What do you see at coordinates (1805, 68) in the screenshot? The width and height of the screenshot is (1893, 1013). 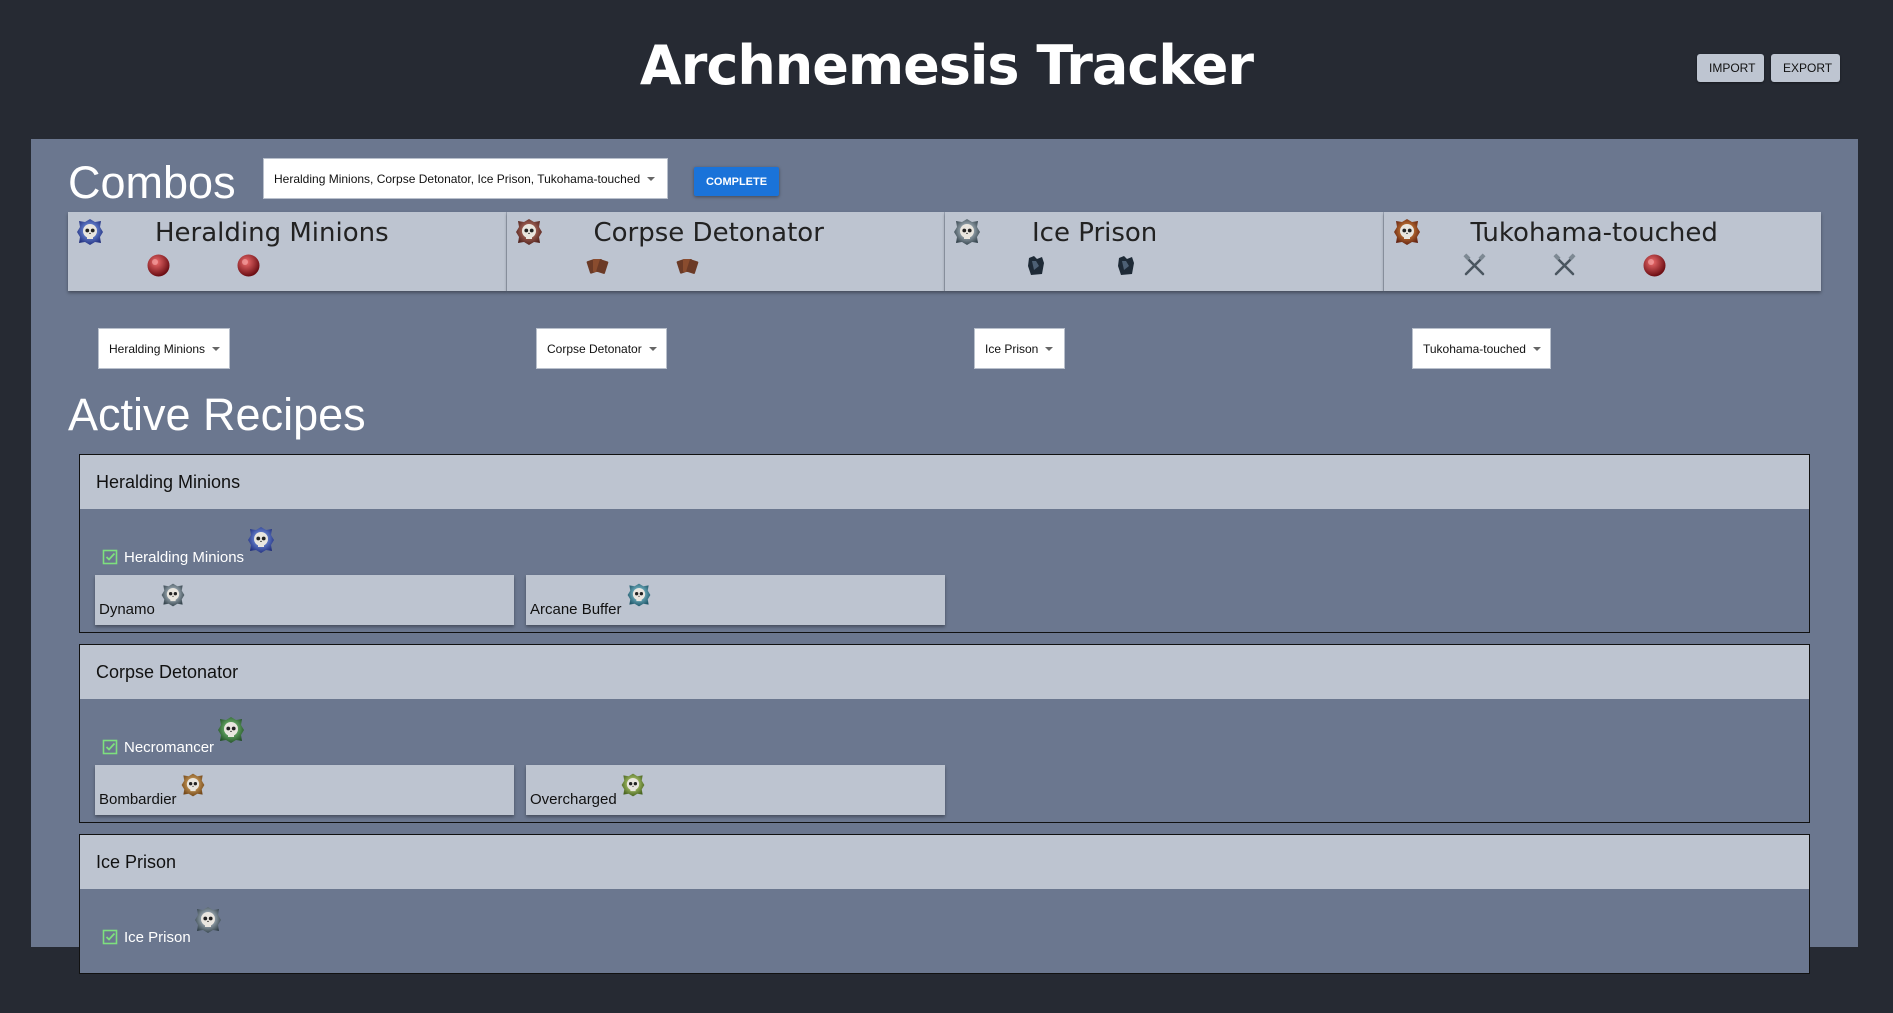 I see `export-button: EXPORT` at bounding box center [1805, 68].